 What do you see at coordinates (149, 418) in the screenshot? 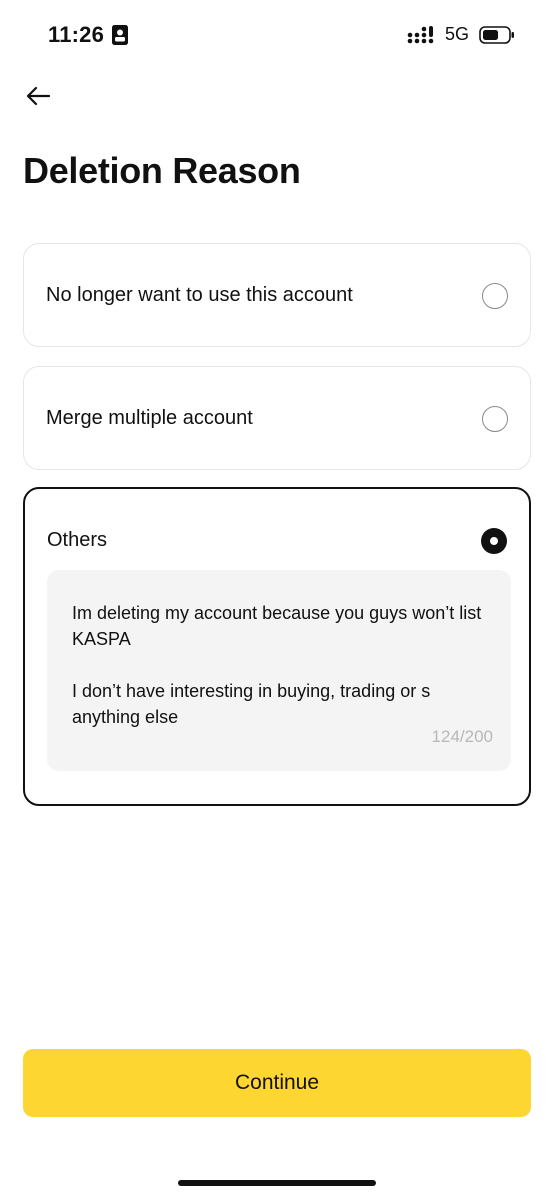
I see `option-label: Merge multiple account` at bounding box center [149, 418].